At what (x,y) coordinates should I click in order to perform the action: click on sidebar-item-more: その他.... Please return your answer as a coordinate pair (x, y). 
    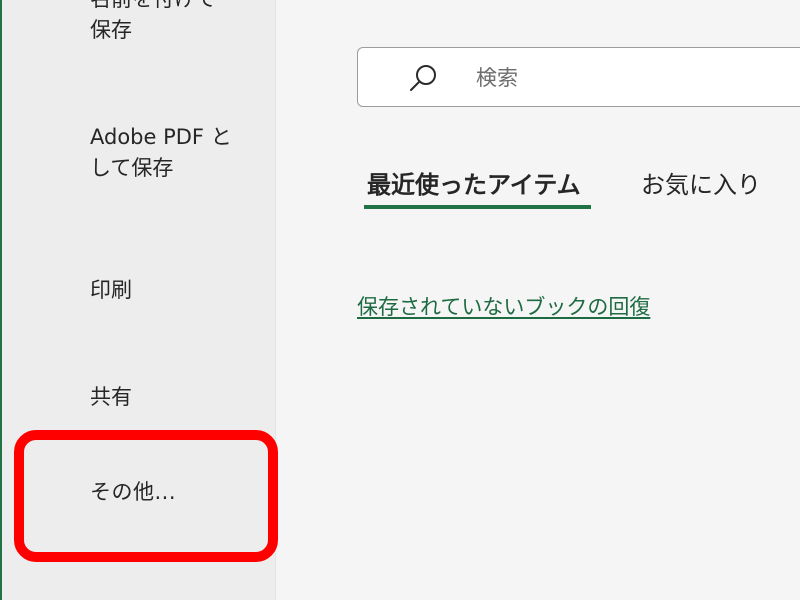
    Looking at the image, I should click on (133, 492).